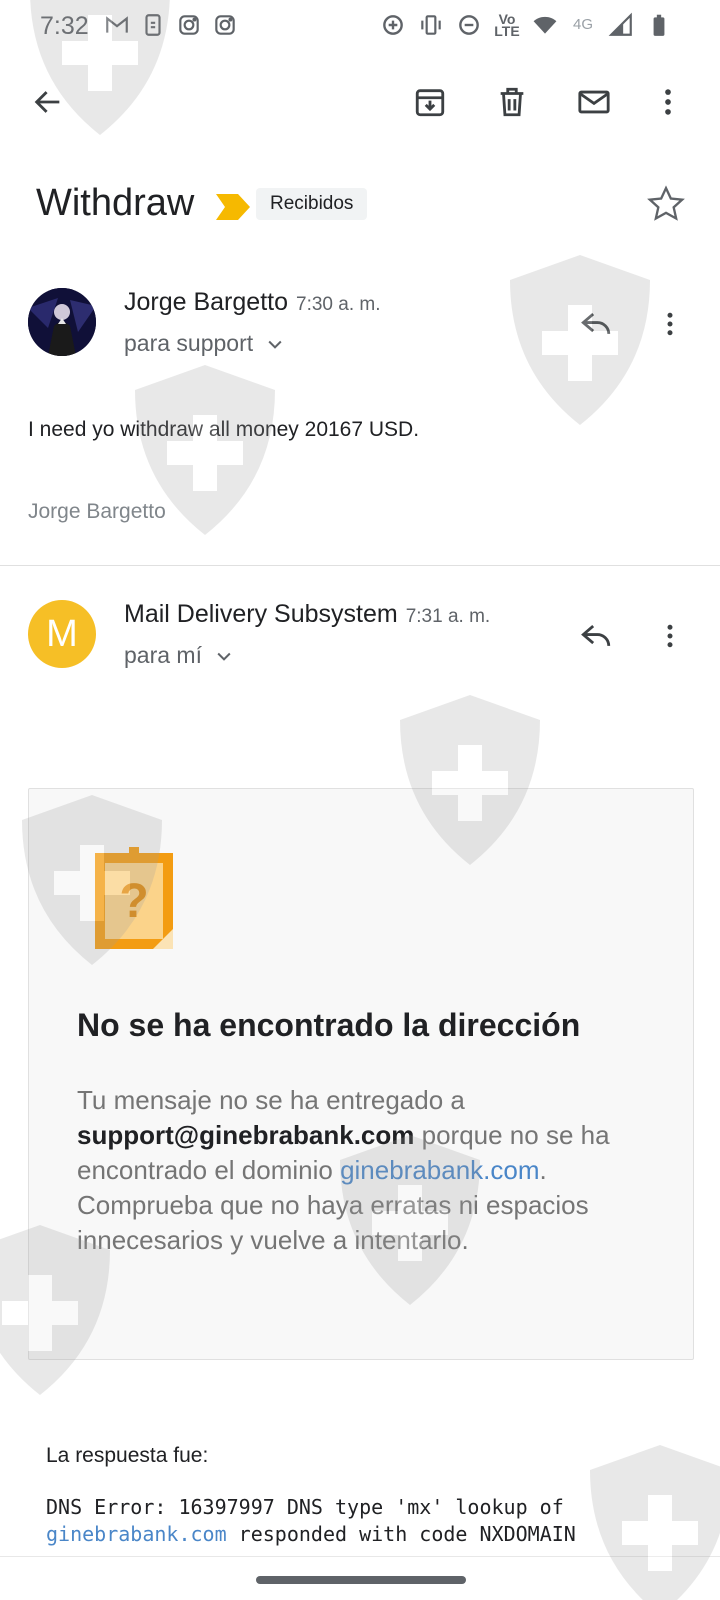  Describe the element at coordinates (64, 26) in the screenshot. I see `status-time: 7:32` at that location.